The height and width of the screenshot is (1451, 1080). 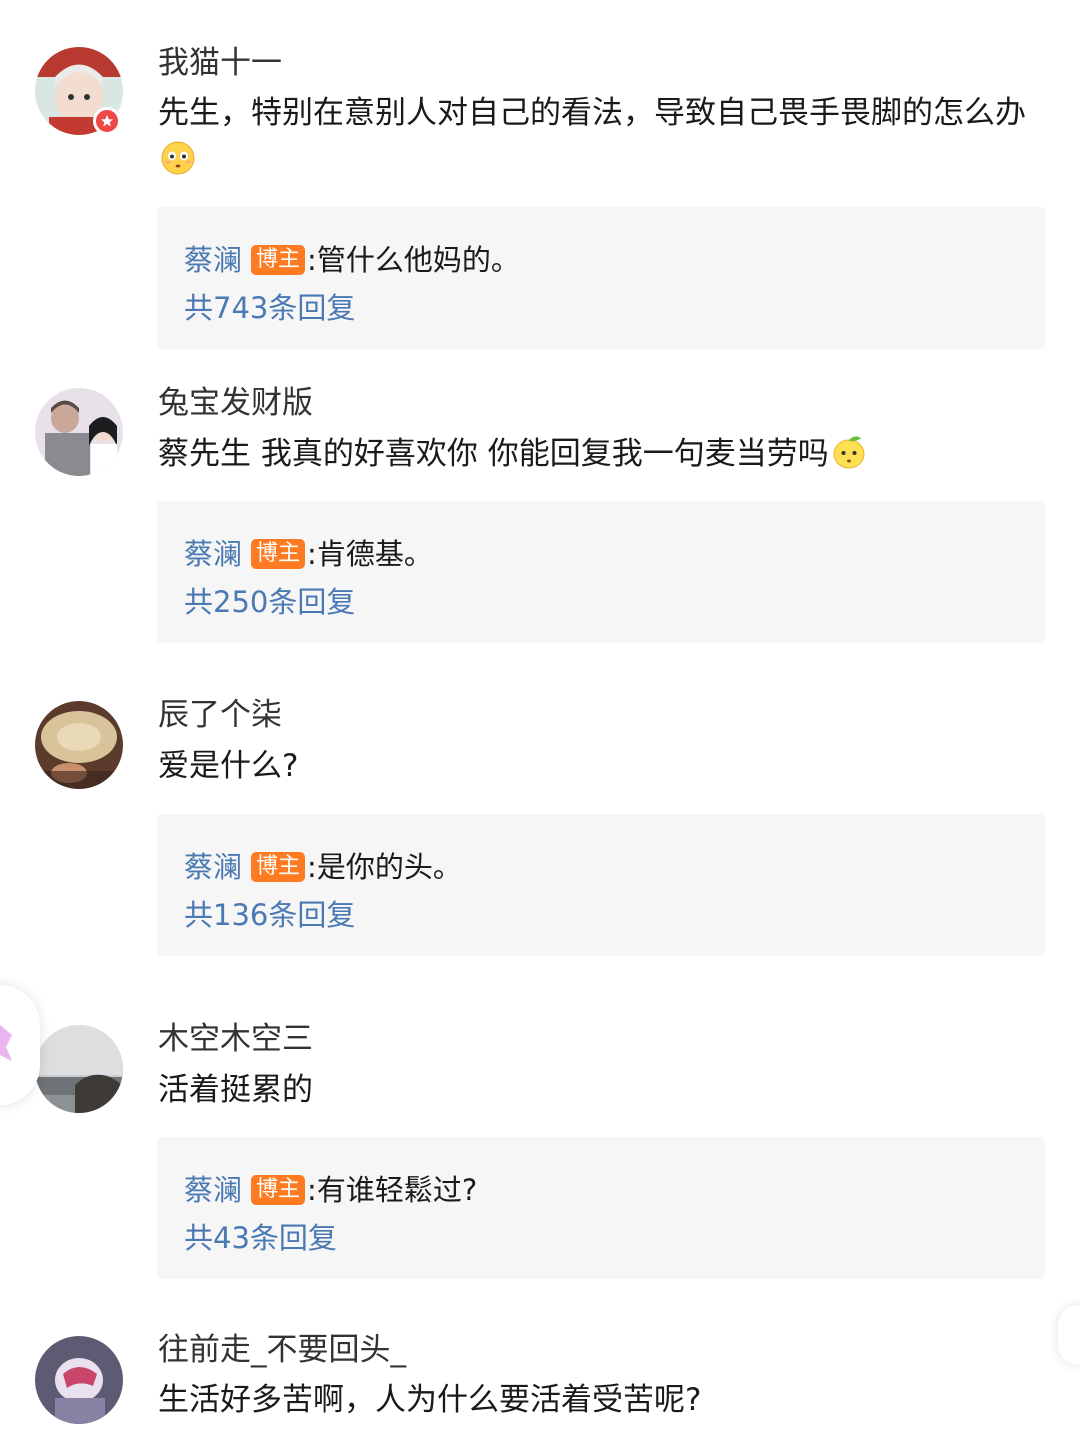 What do you see at coordinates (601, 572) in the screenshot?
I see `reply-box: 蔡澜 博主 : 肯德基。 共250条回复` at bounding box center [601, 572].